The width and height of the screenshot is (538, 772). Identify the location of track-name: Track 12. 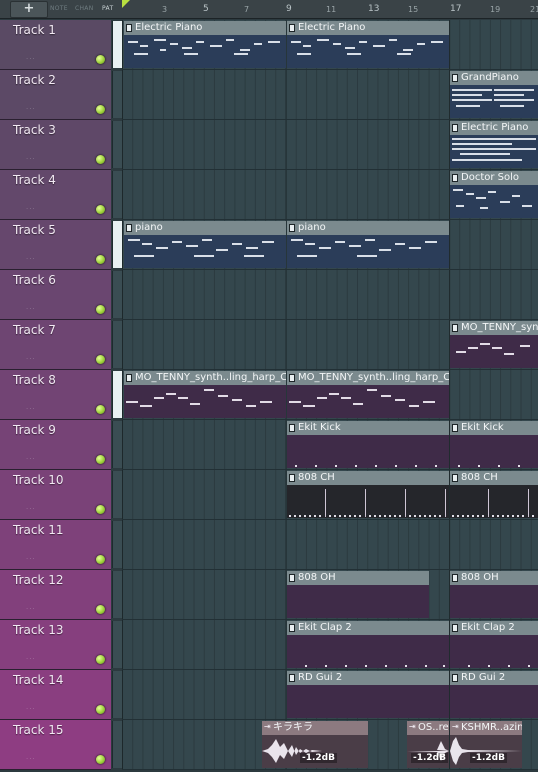
(38, 580).